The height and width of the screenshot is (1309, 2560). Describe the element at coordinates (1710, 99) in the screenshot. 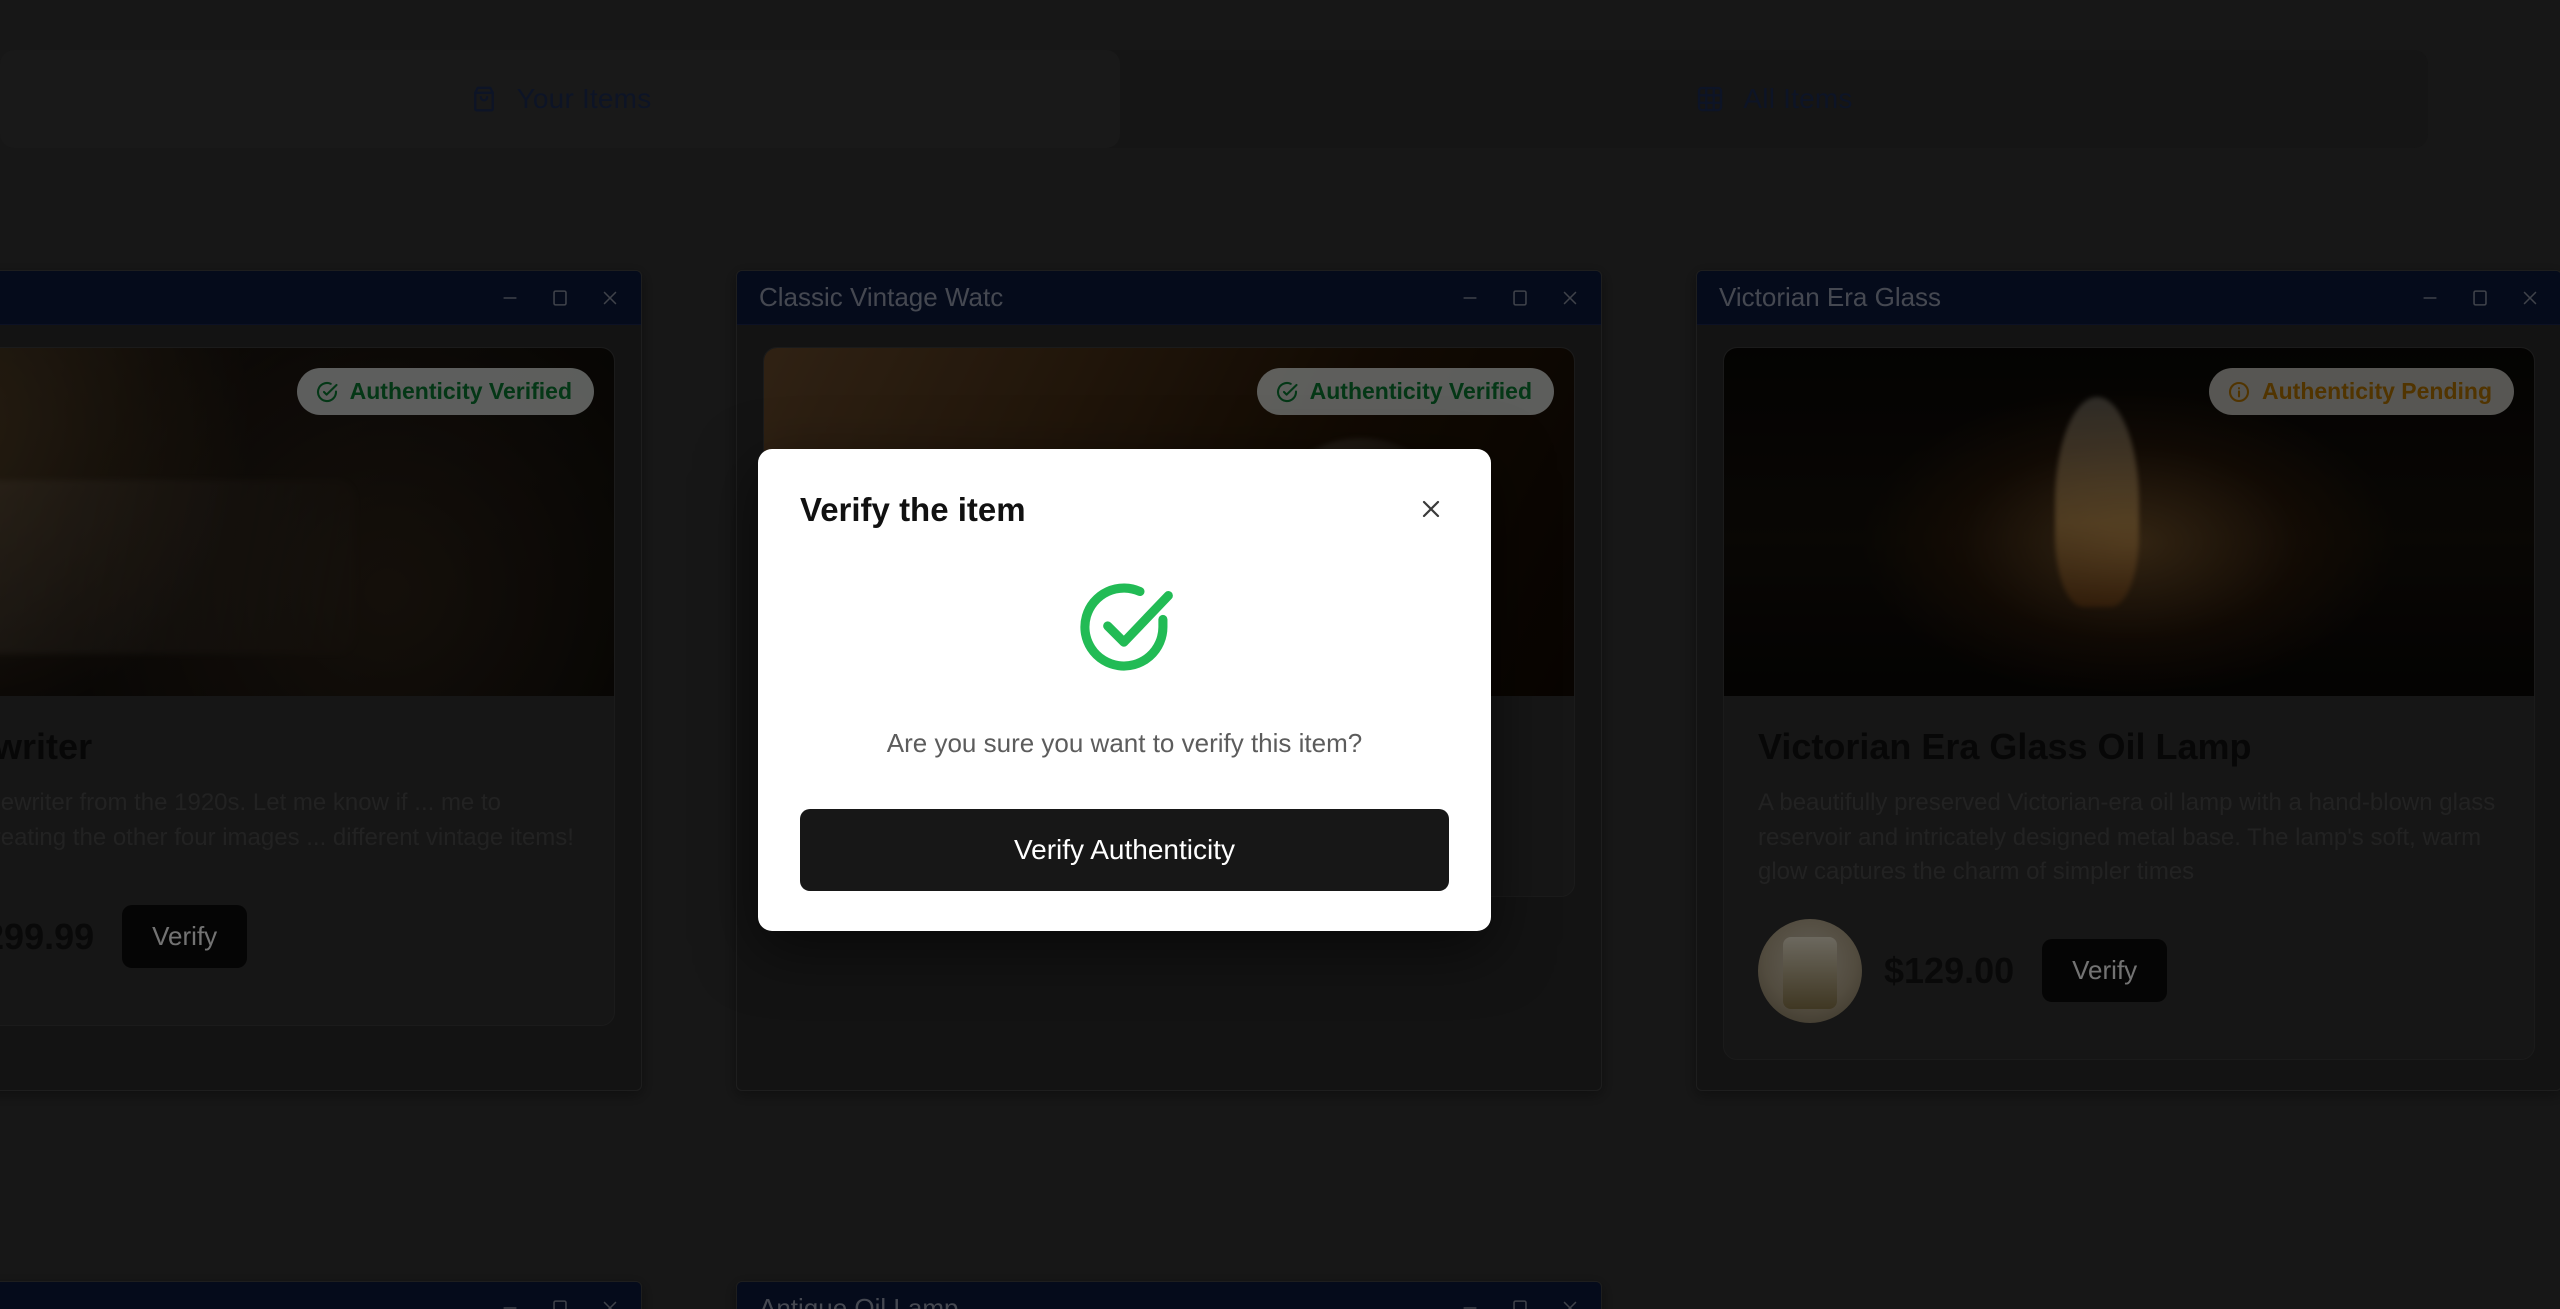

I see `grid-icon` at that location.